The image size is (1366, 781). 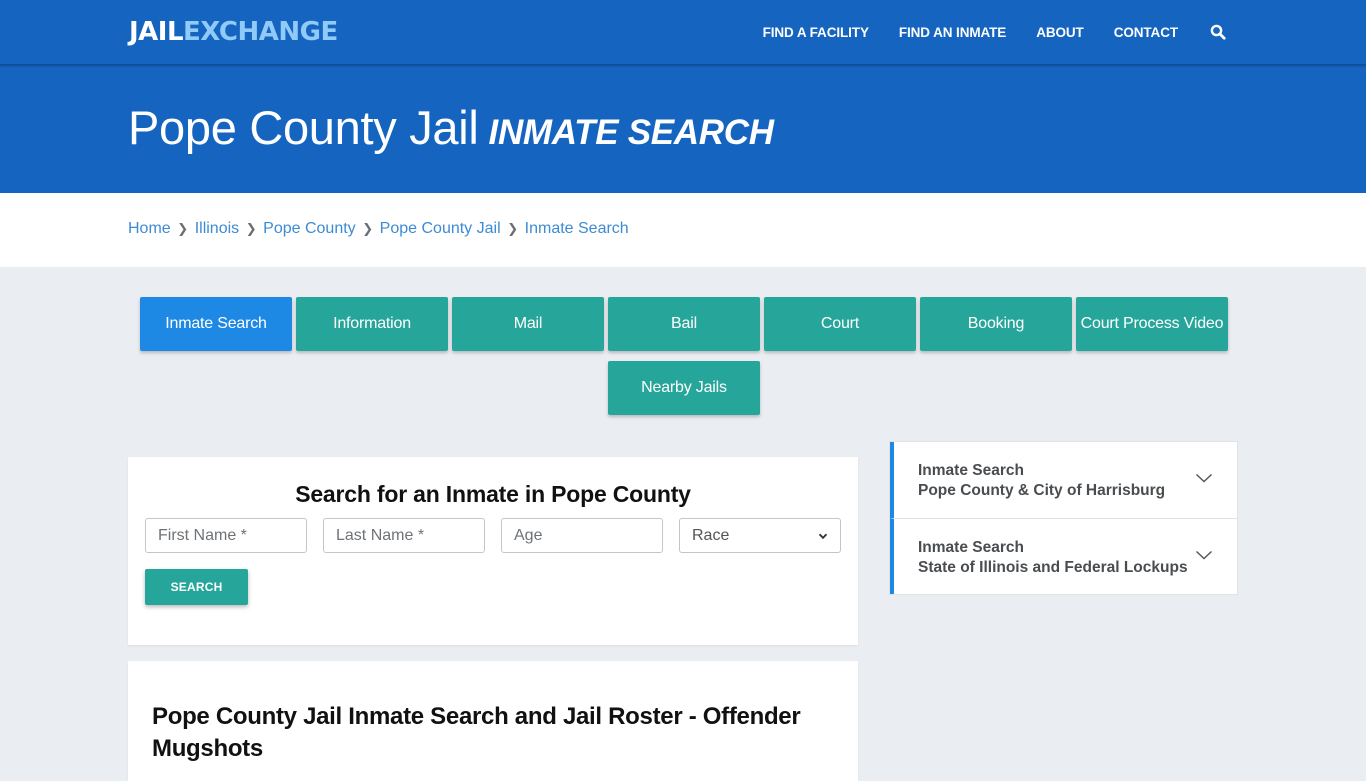 What do you see at coordinates (1146, 32) in the screenshot?
I see `nav-contact: CONTACT` at bounding box center [1146, 32].